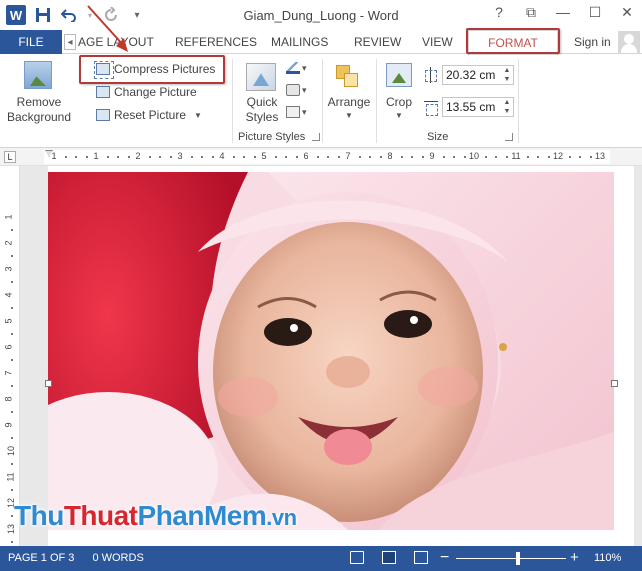  Describe the element at coordinates (421, 557) in the screenshot. I see `web-layout-icon` at that location.